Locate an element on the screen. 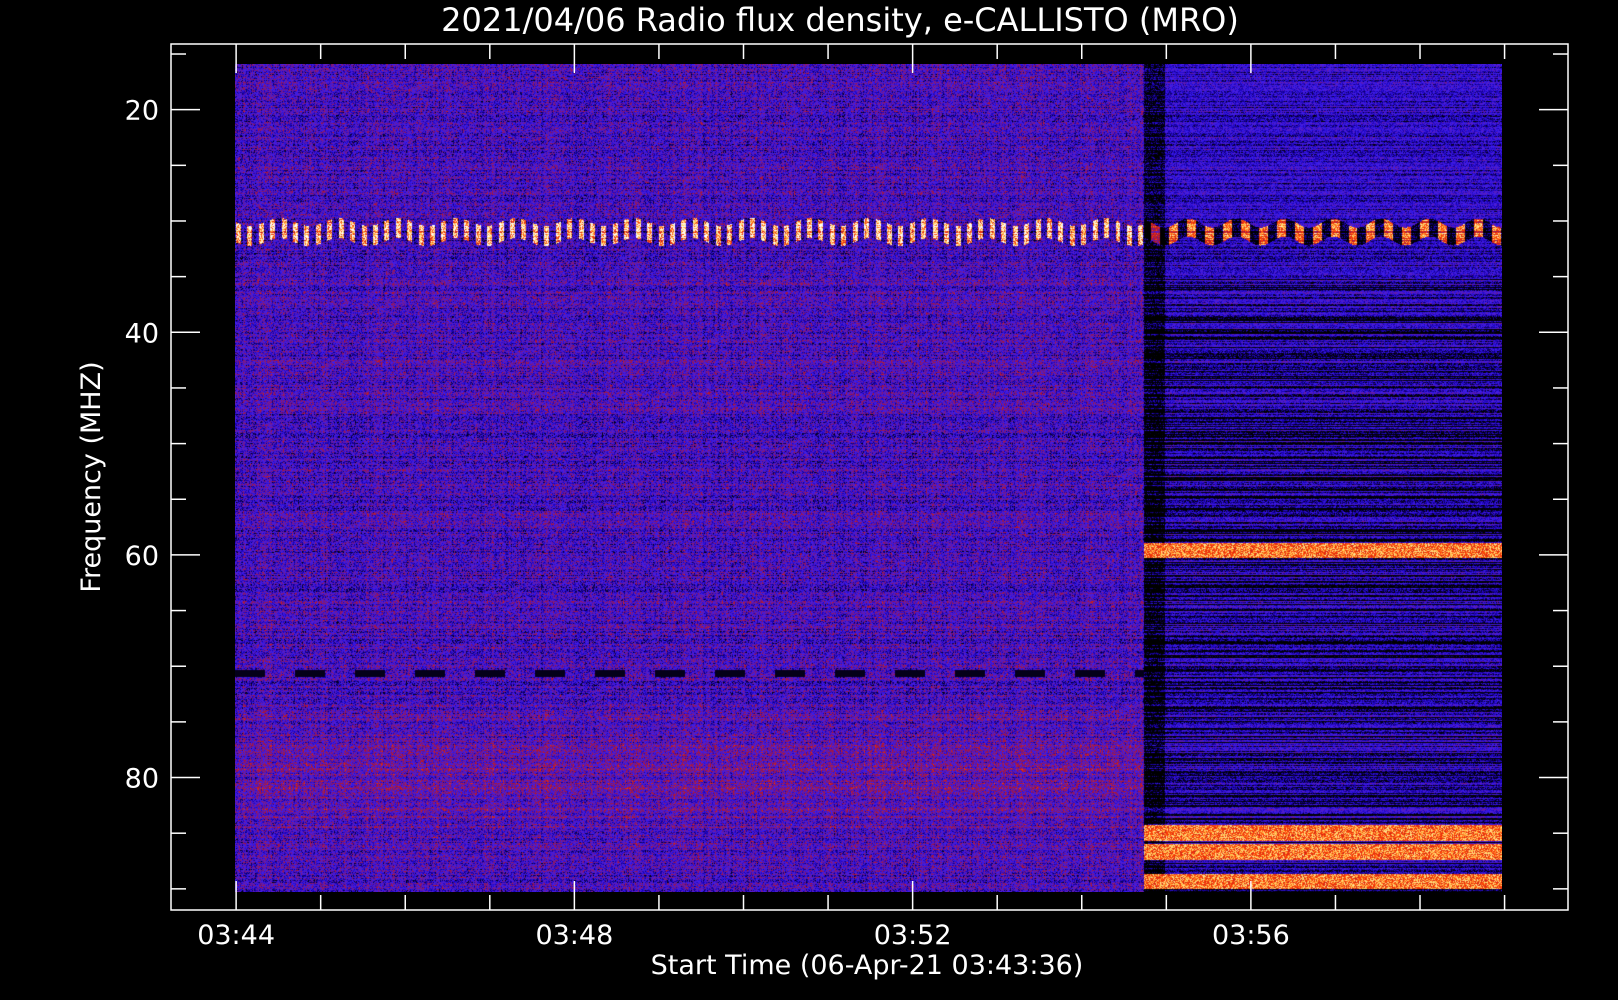 This screenshot has height=1000, width=1618. x-tick-label: 03:48 is located at coordinates (574, 935).